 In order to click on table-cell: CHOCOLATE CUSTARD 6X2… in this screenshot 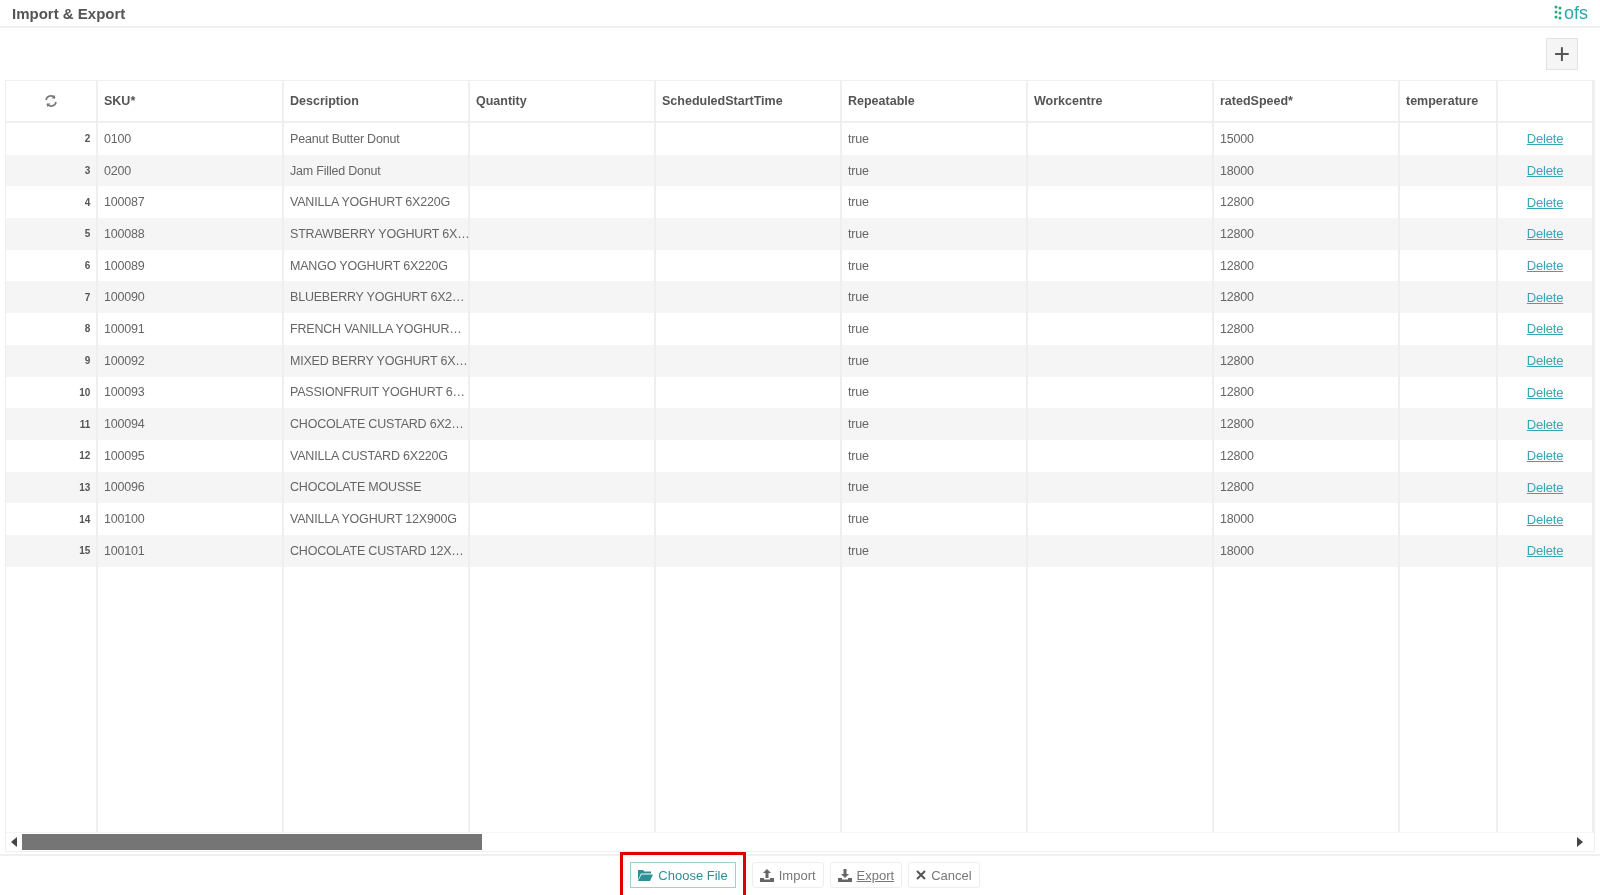, I will do `click(377, 424)`.